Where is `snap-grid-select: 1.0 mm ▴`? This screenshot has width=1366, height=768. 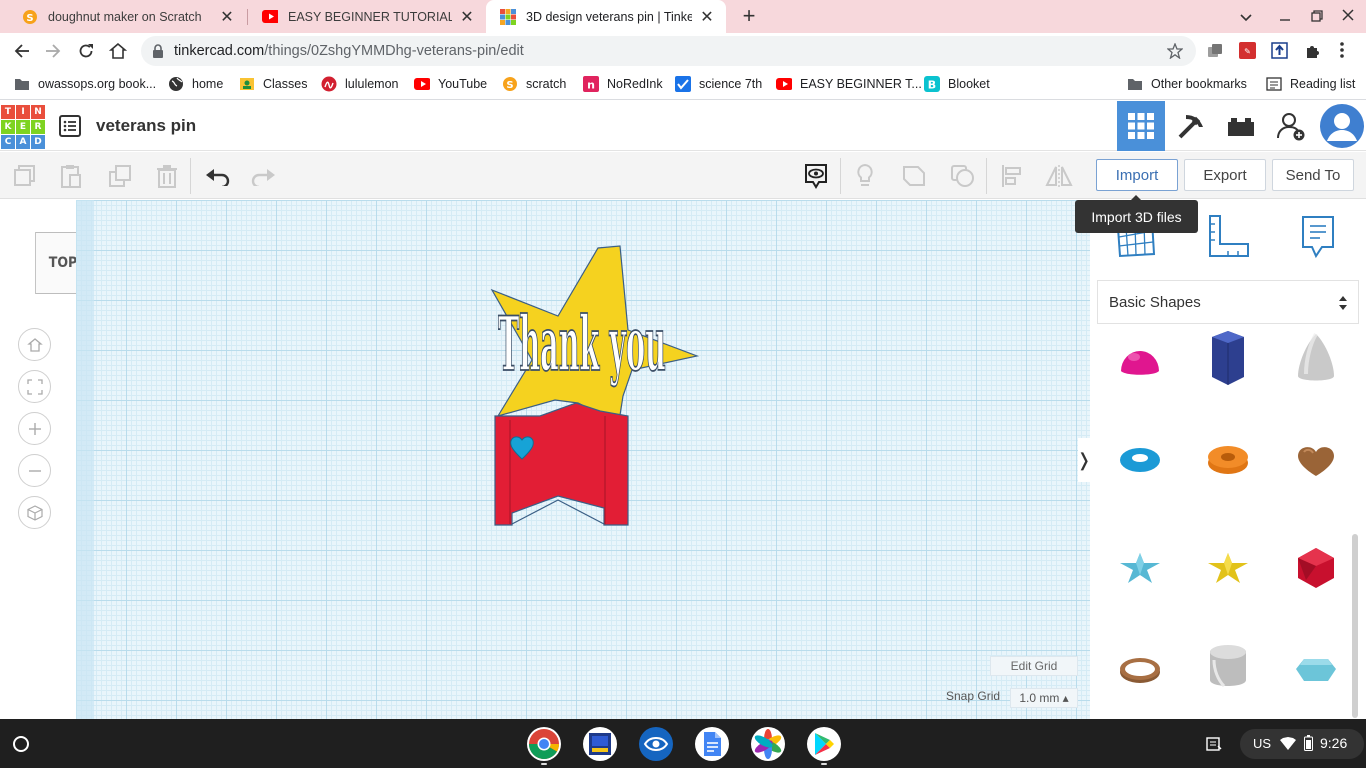 snap-grid-select: 1.0 mm ▴ is located at coordinates (1044, 698).